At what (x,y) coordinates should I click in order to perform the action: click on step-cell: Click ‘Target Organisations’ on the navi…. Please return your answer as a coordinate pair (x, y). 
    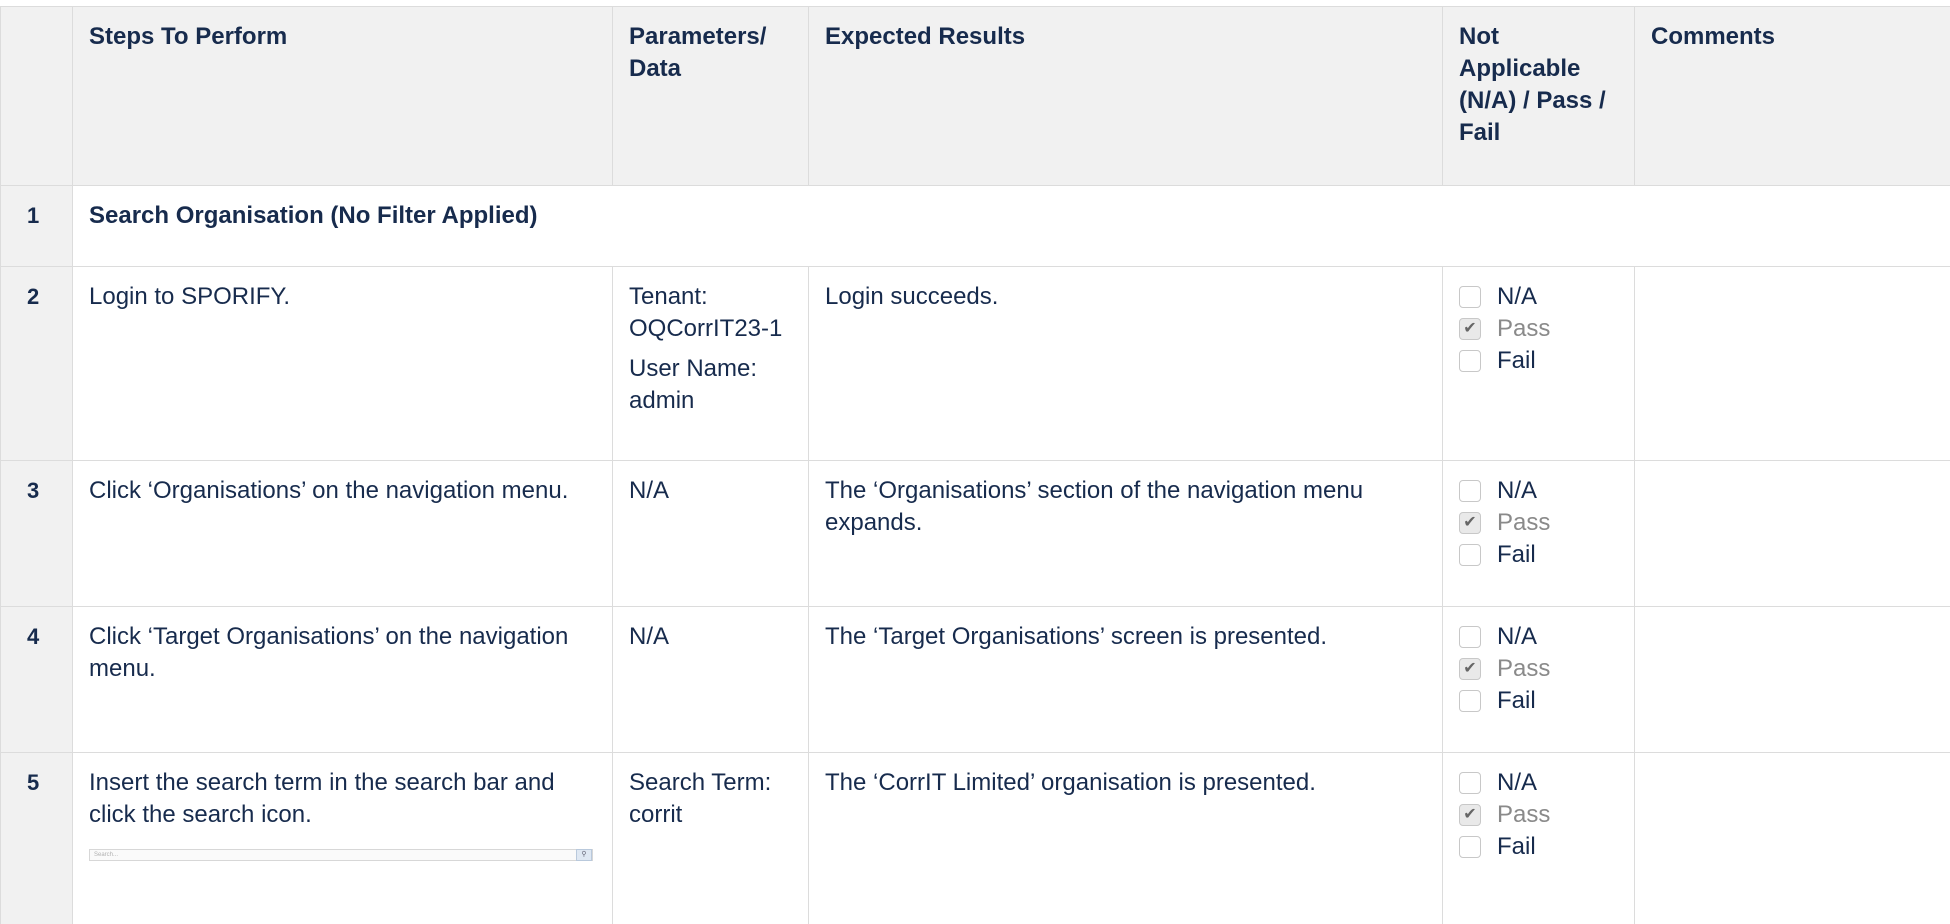
    Looking at the image, I should click on (342, 679).